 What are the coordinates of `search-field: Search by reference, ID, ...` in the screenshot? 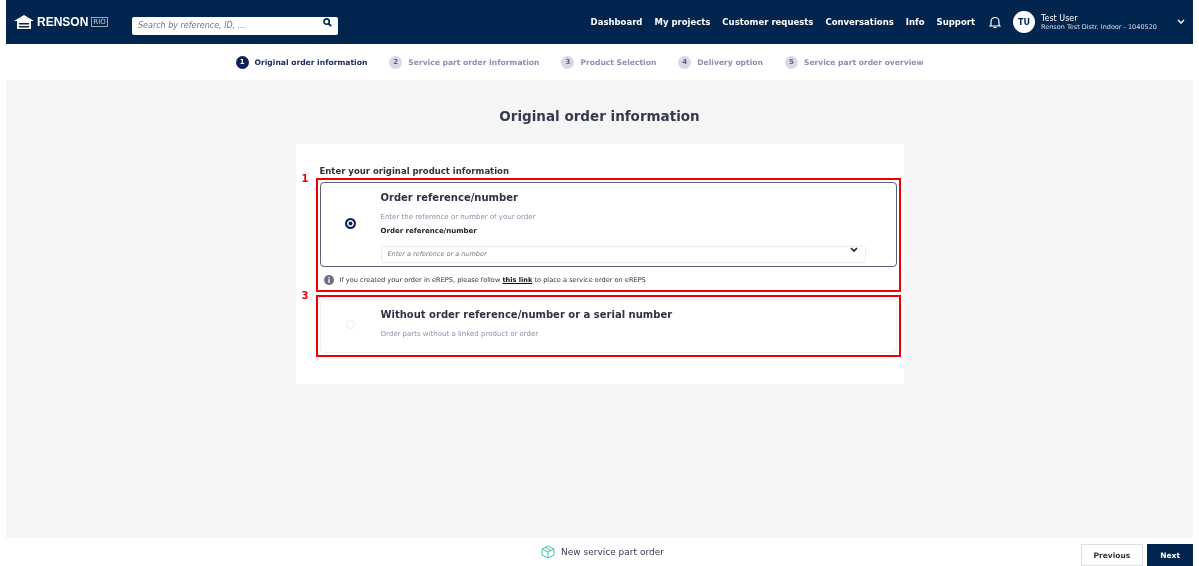 It's located at (235, 25).